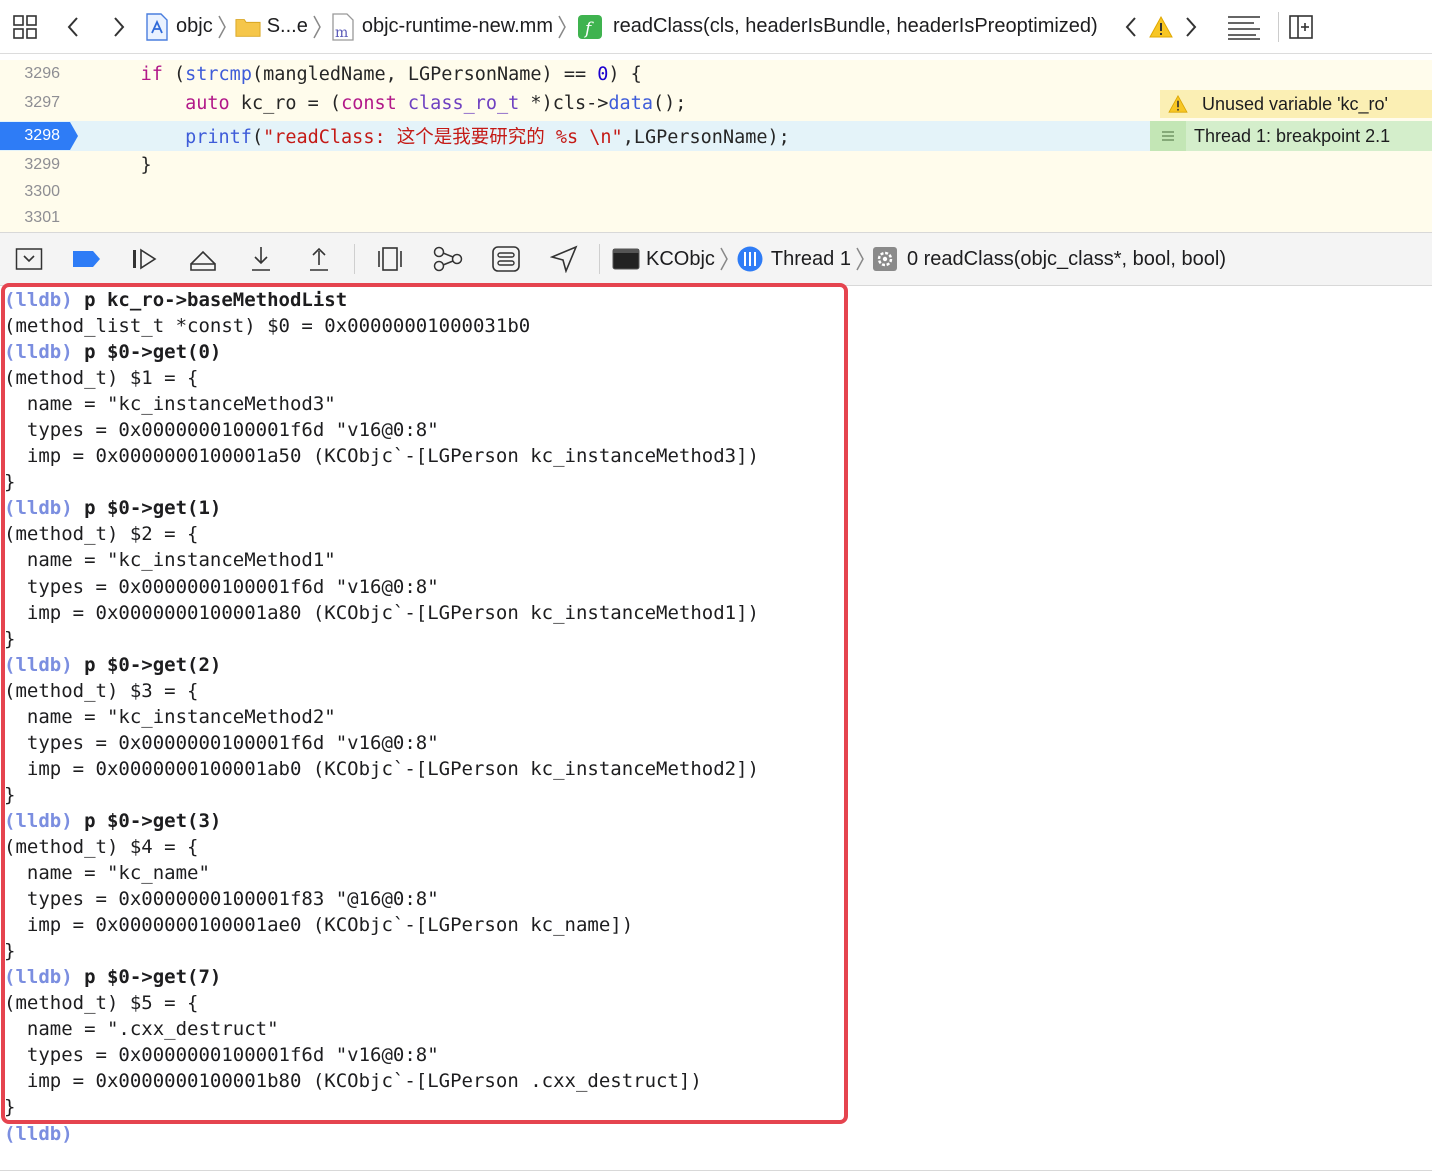 The image size is (1432, 1176). I want to click on console-text: (method_t) $4 = {, so click(101, 846).